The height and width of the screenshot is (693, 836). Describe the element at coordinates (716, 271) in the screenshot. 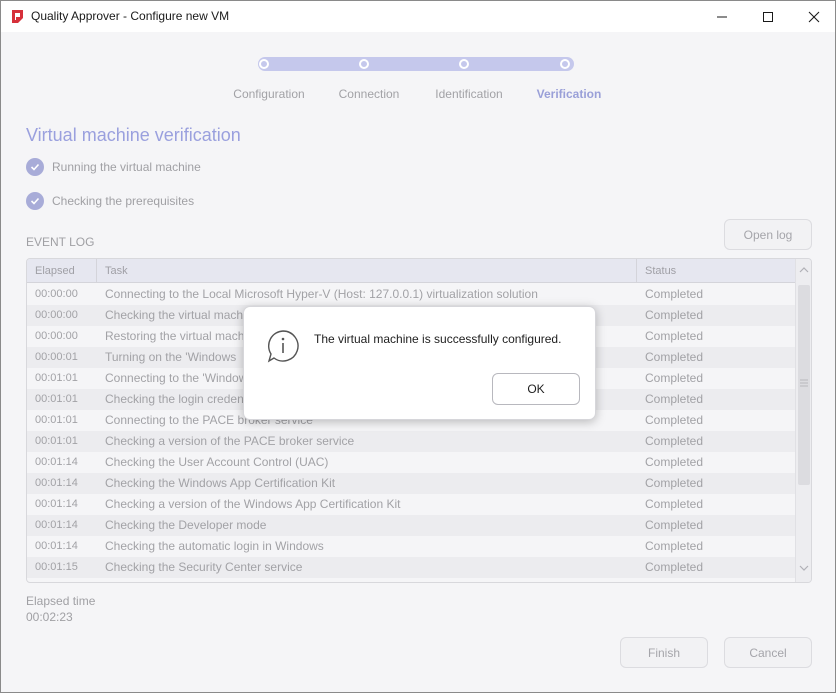

I see `column-header-status: Status` at that location.